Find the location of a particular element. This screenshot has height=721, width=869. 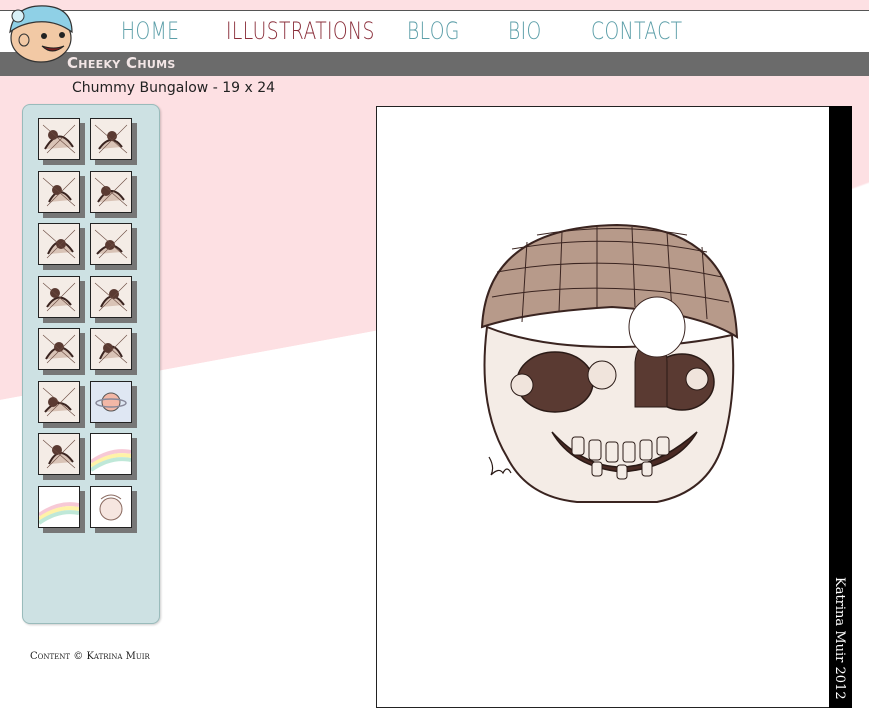

section-bar: Cheeky Chums is located at coordinates (434, 64).